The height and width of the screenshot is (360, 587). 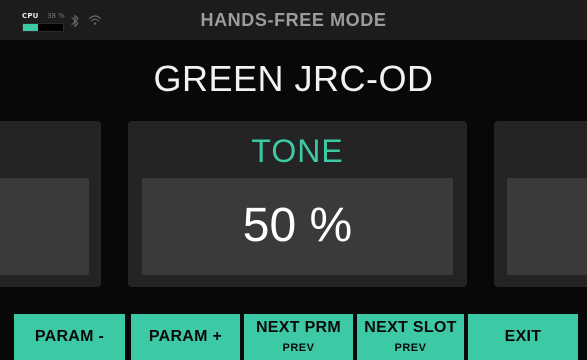 What do you see at coordinates (293, 78) in the screenshot?
I see `block-name: GREEN JRC-OD` at bounding box center [293, 78].